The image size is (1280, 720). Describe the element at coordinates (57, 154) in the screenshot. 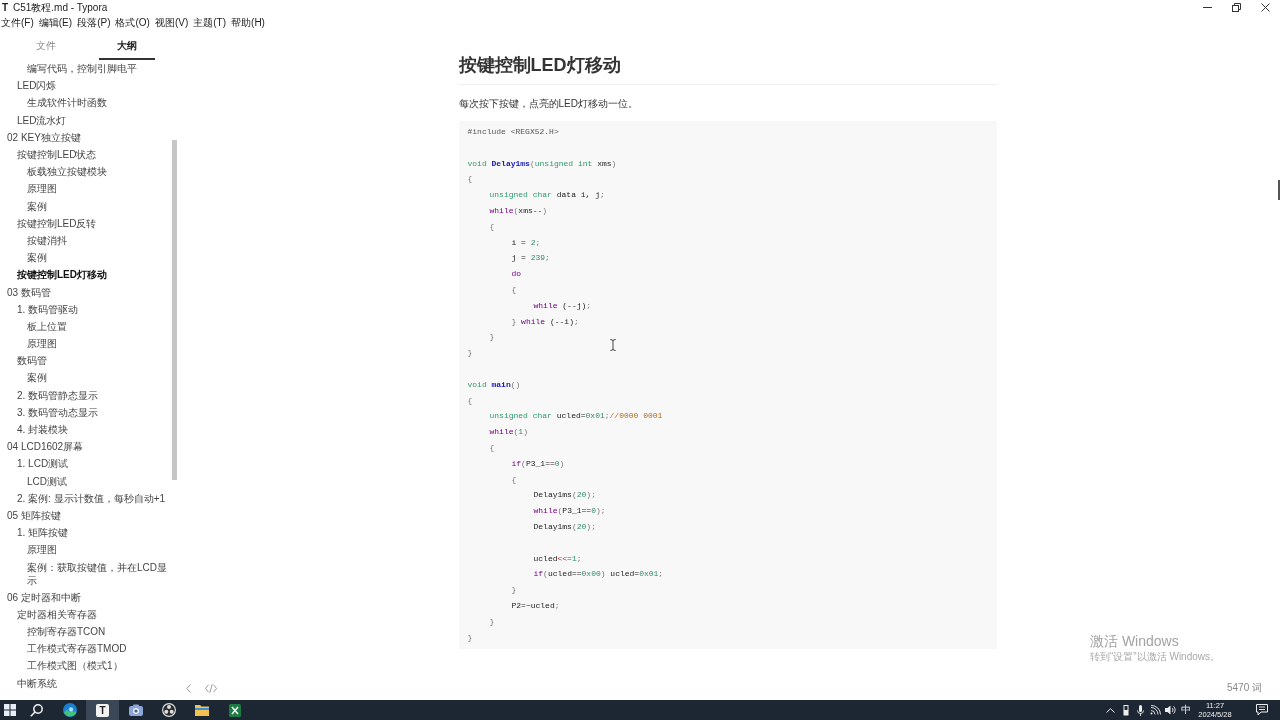

I see `outline-item: 按键控制LED状态` at that location.